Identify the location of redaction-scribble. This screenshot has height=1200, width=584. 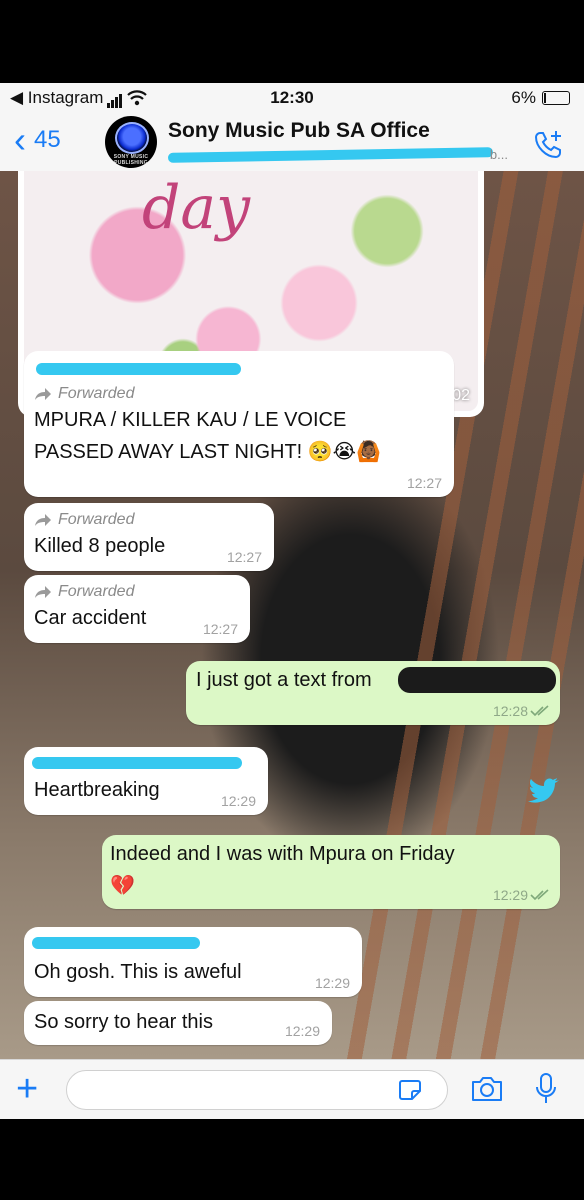
(331, 155).